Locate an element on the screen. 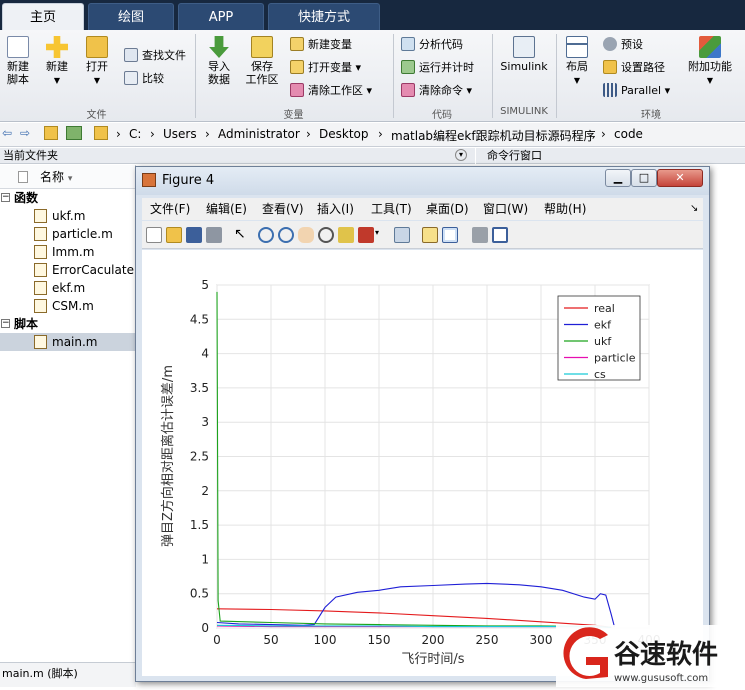  figure-title: Figure 4 is located at coordinates (188, 180).